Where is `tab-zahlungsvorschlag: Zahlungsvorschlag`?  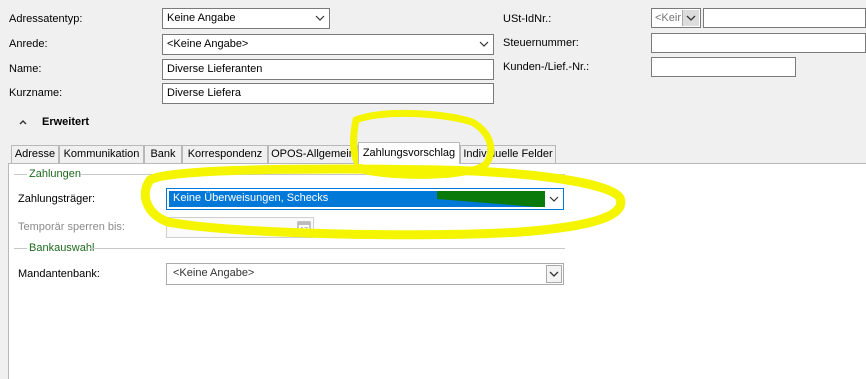 tab-zahlungsvorschlag: Zahlungsvorschlag is located at coordinates (409, 153).